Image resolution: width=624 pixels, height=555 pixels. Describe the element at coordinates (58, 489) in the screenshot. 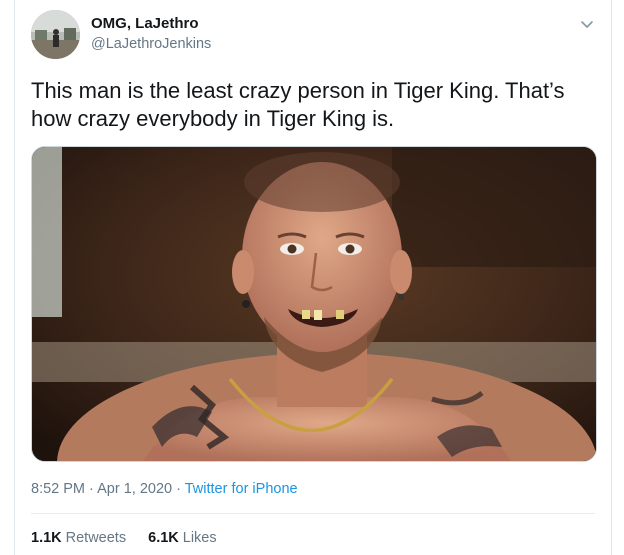

I see `tweet-time: 8:52 PM` at that location.